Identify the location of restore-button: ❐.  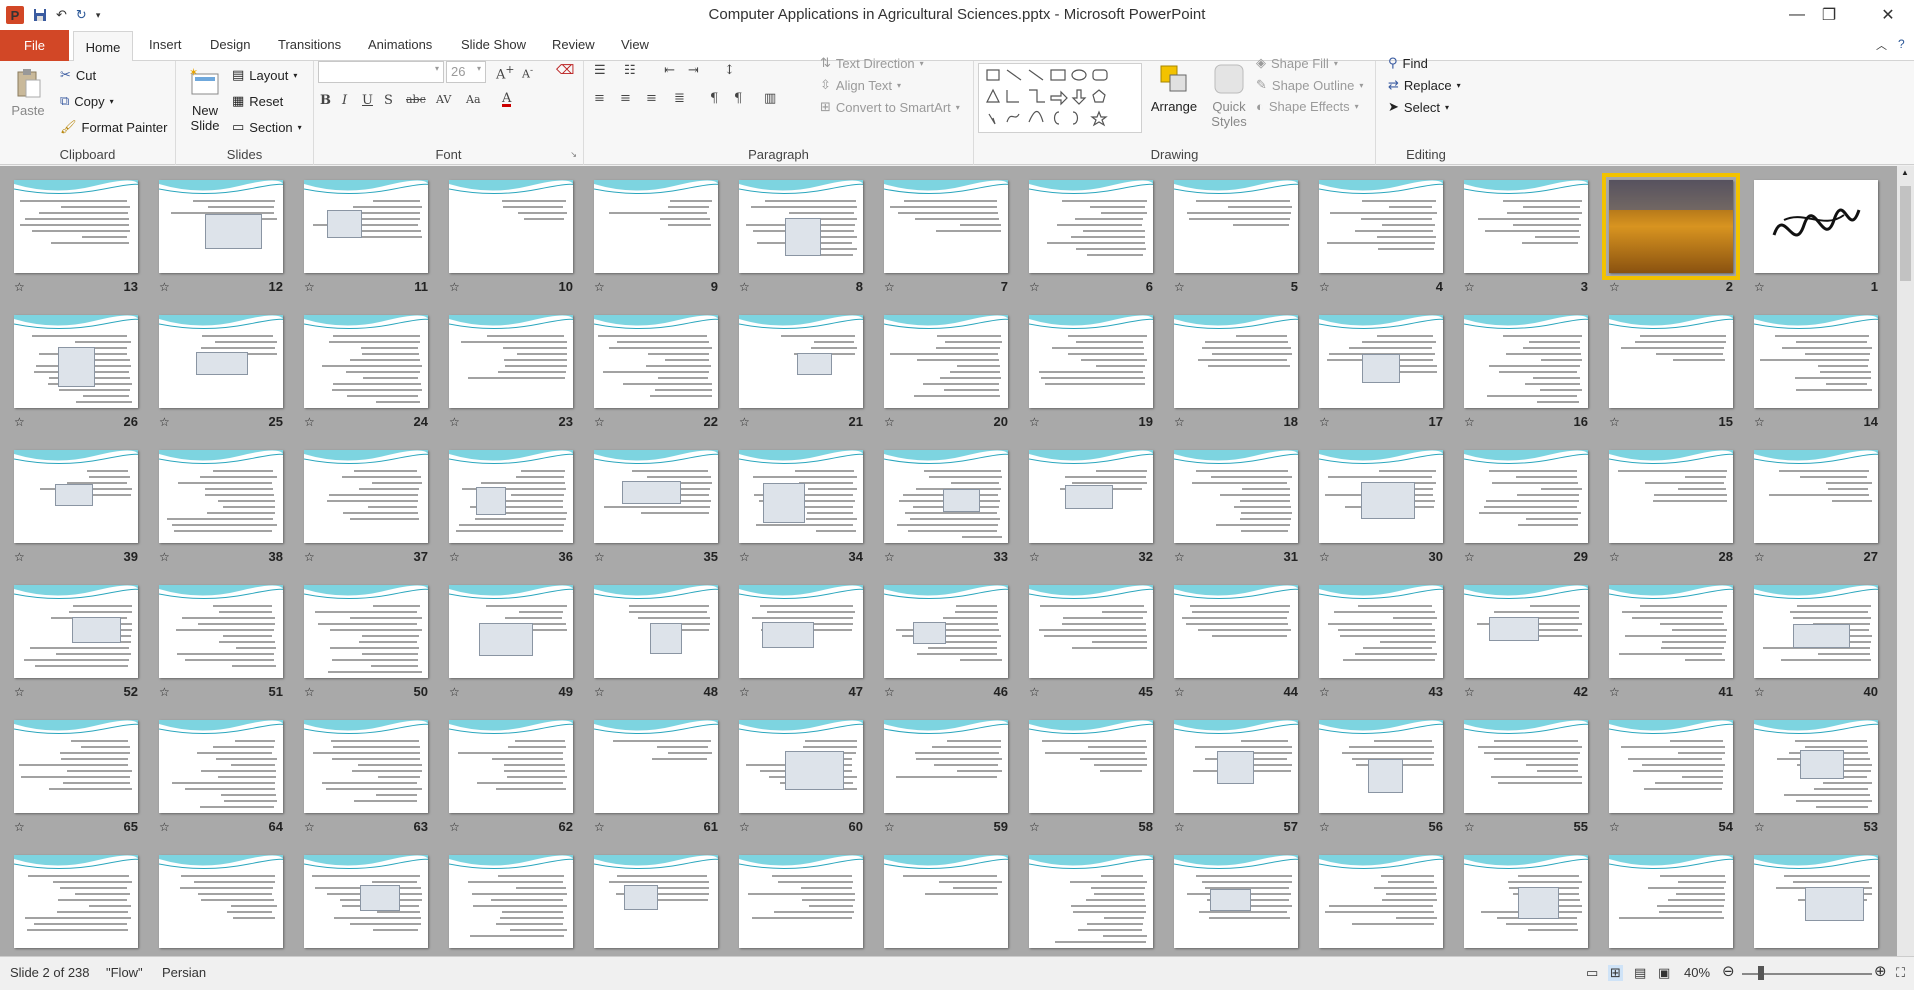
(1829, 15).